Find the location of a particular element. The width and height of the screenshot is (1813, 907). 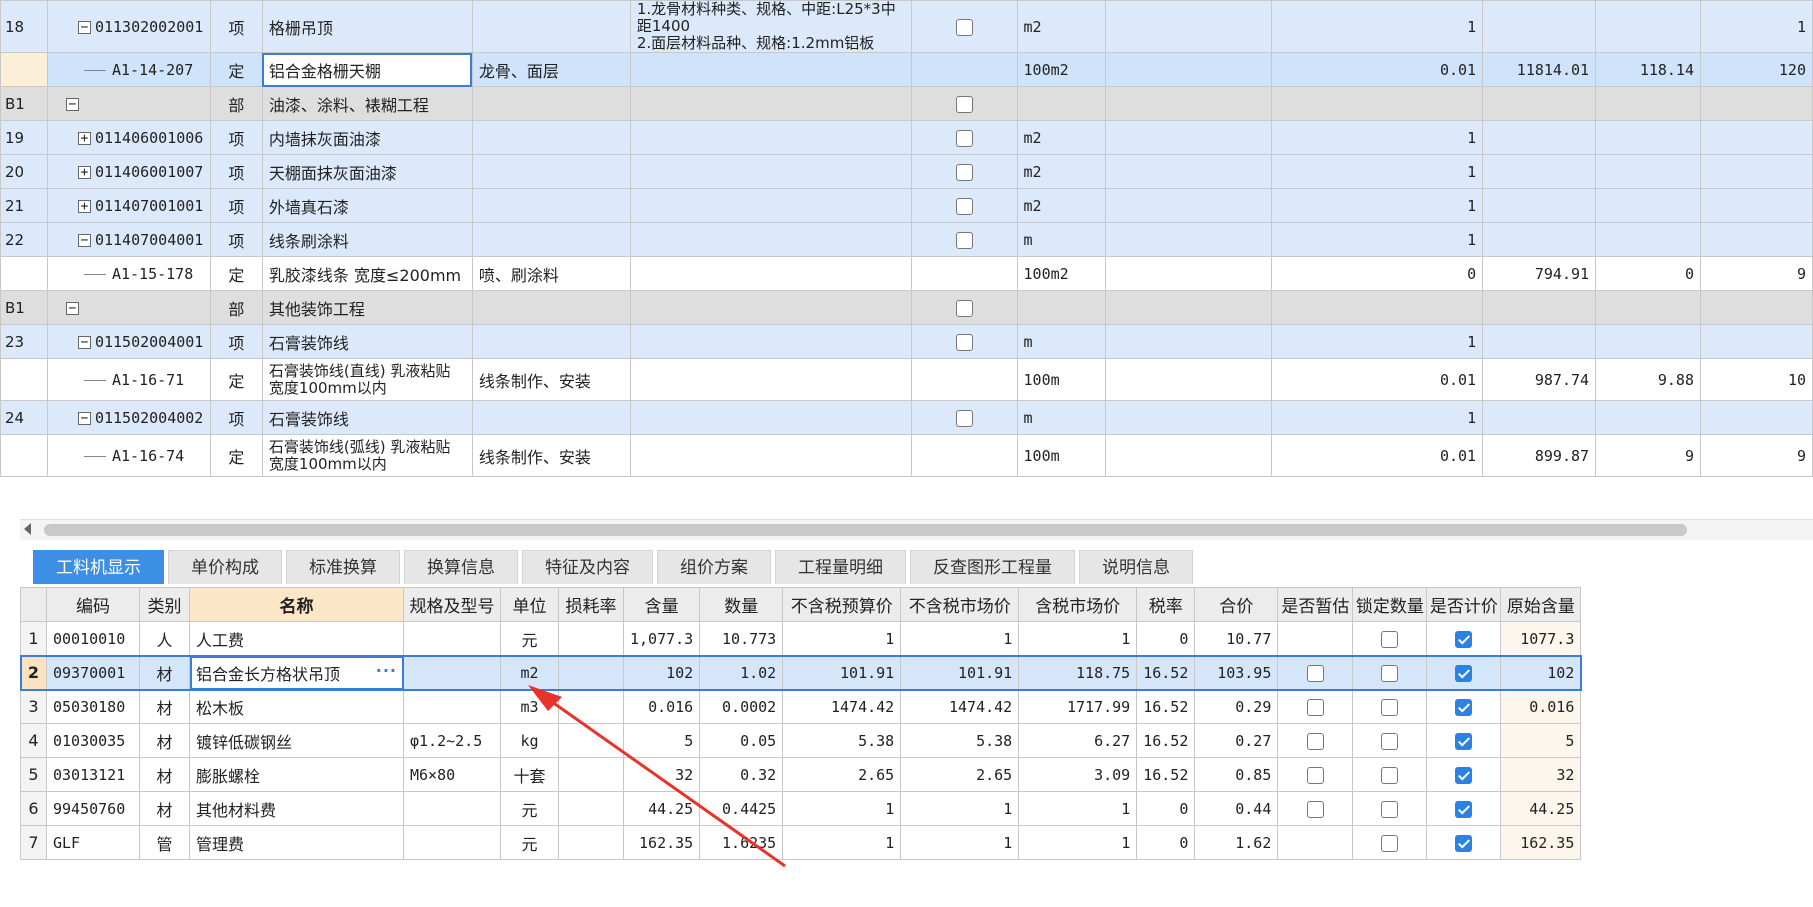

qty-cell: 0.05 is located at coordinates (741, 740).